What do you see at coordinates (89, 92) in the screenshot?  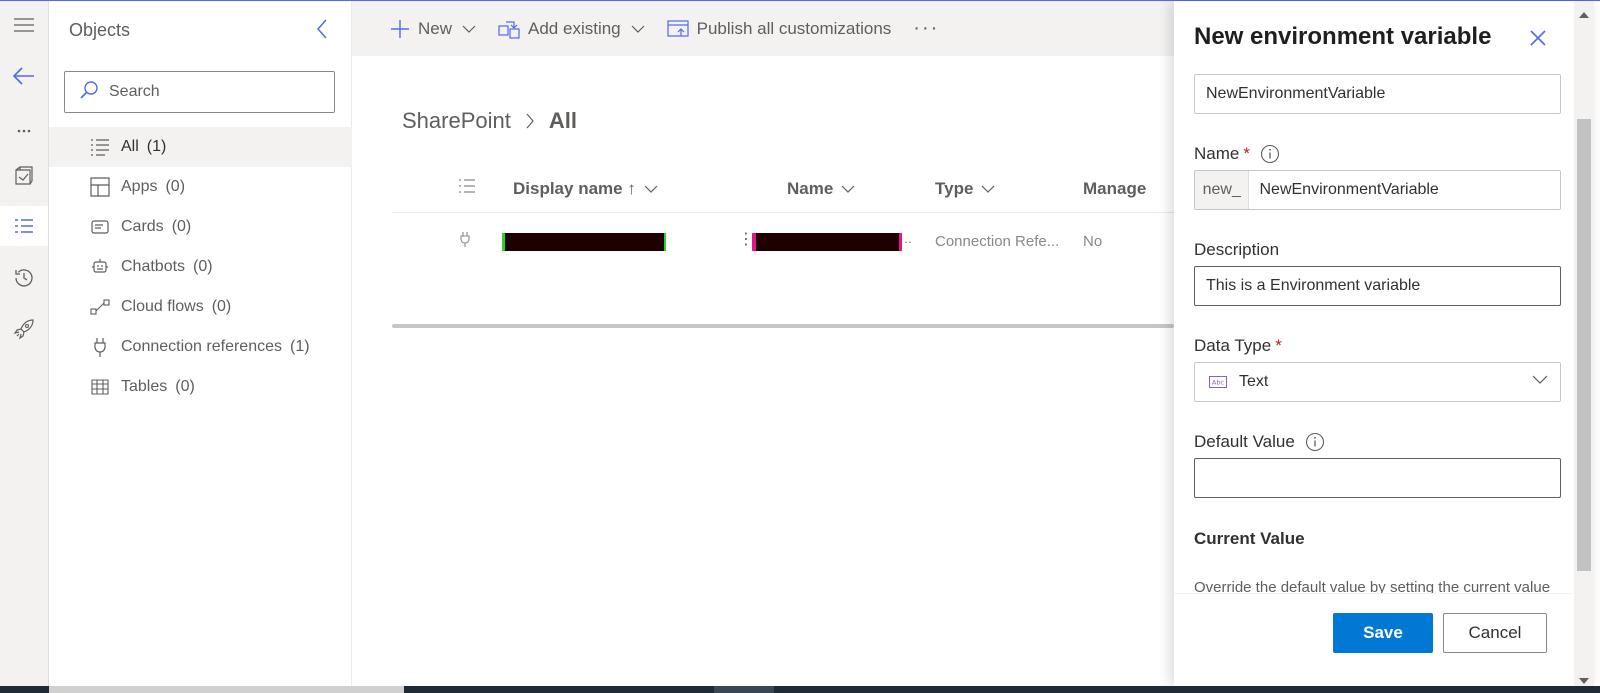 I see `search-icon` at bounding box center [89, 92].